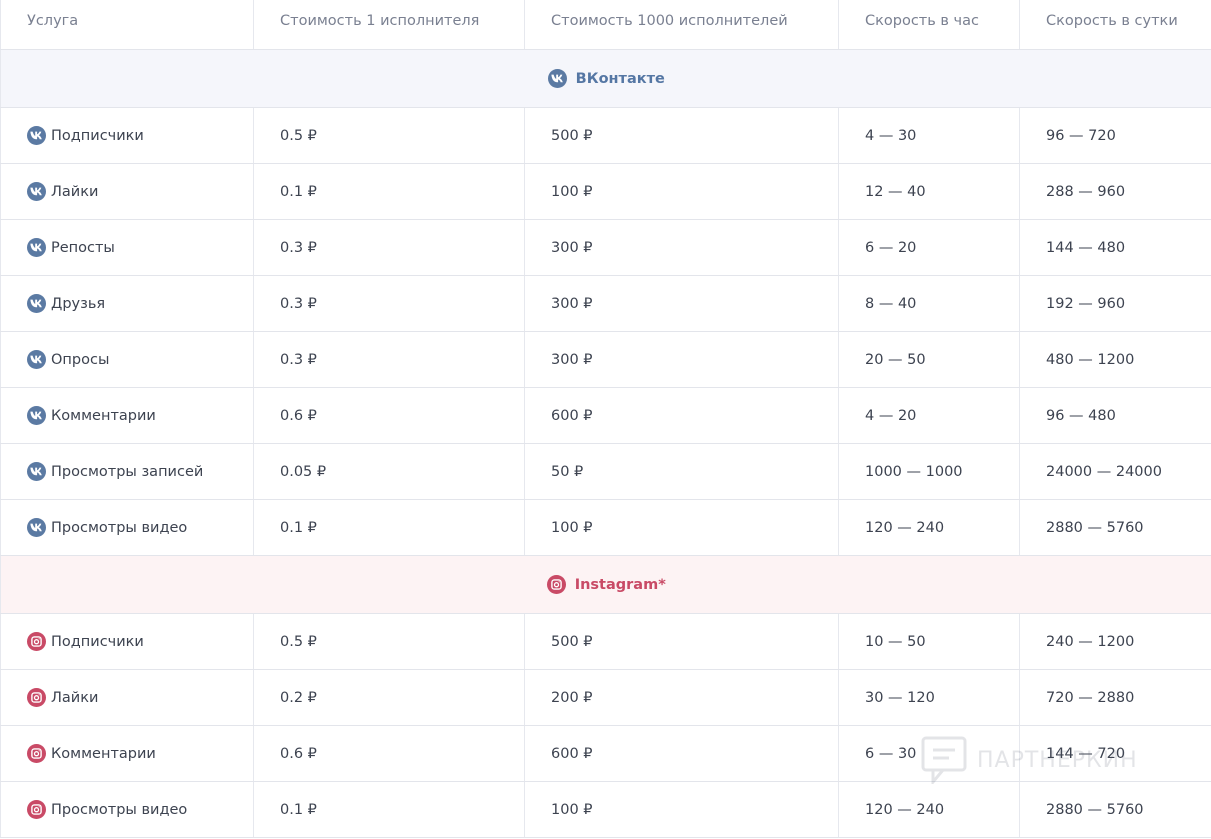 Image resolution: width=1211 pixels, height=839 pixels. I want to click on table-row: Подписчики 0.5 ₽500 ₽10 — 50 240 — 1200, so click(605, 641).